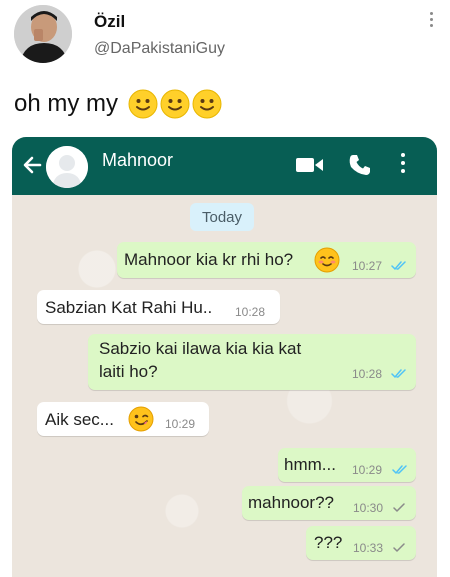 The image size is (450, 577). Describe the element at coordinates (403, 165) in the screenshot. I see `menu-icon` at that location.